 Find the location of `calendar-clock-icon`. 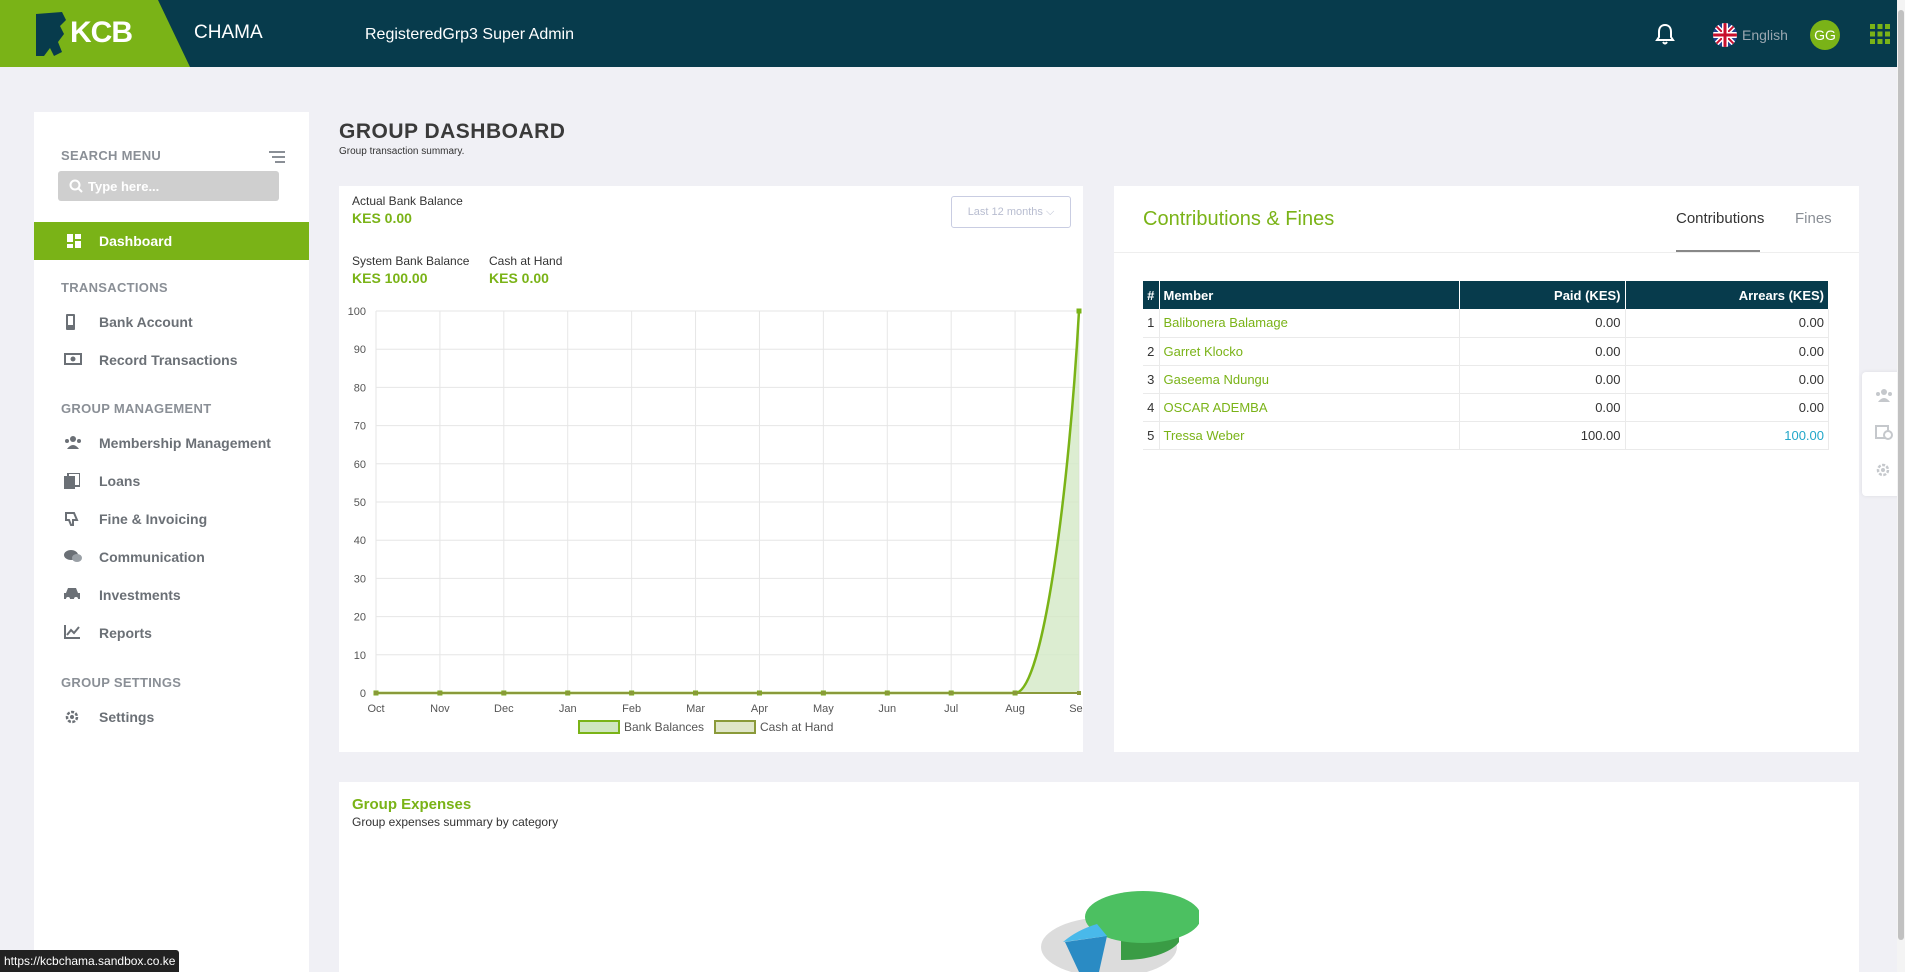

calendar-clock-icon is located at coordinates (1884, 432).